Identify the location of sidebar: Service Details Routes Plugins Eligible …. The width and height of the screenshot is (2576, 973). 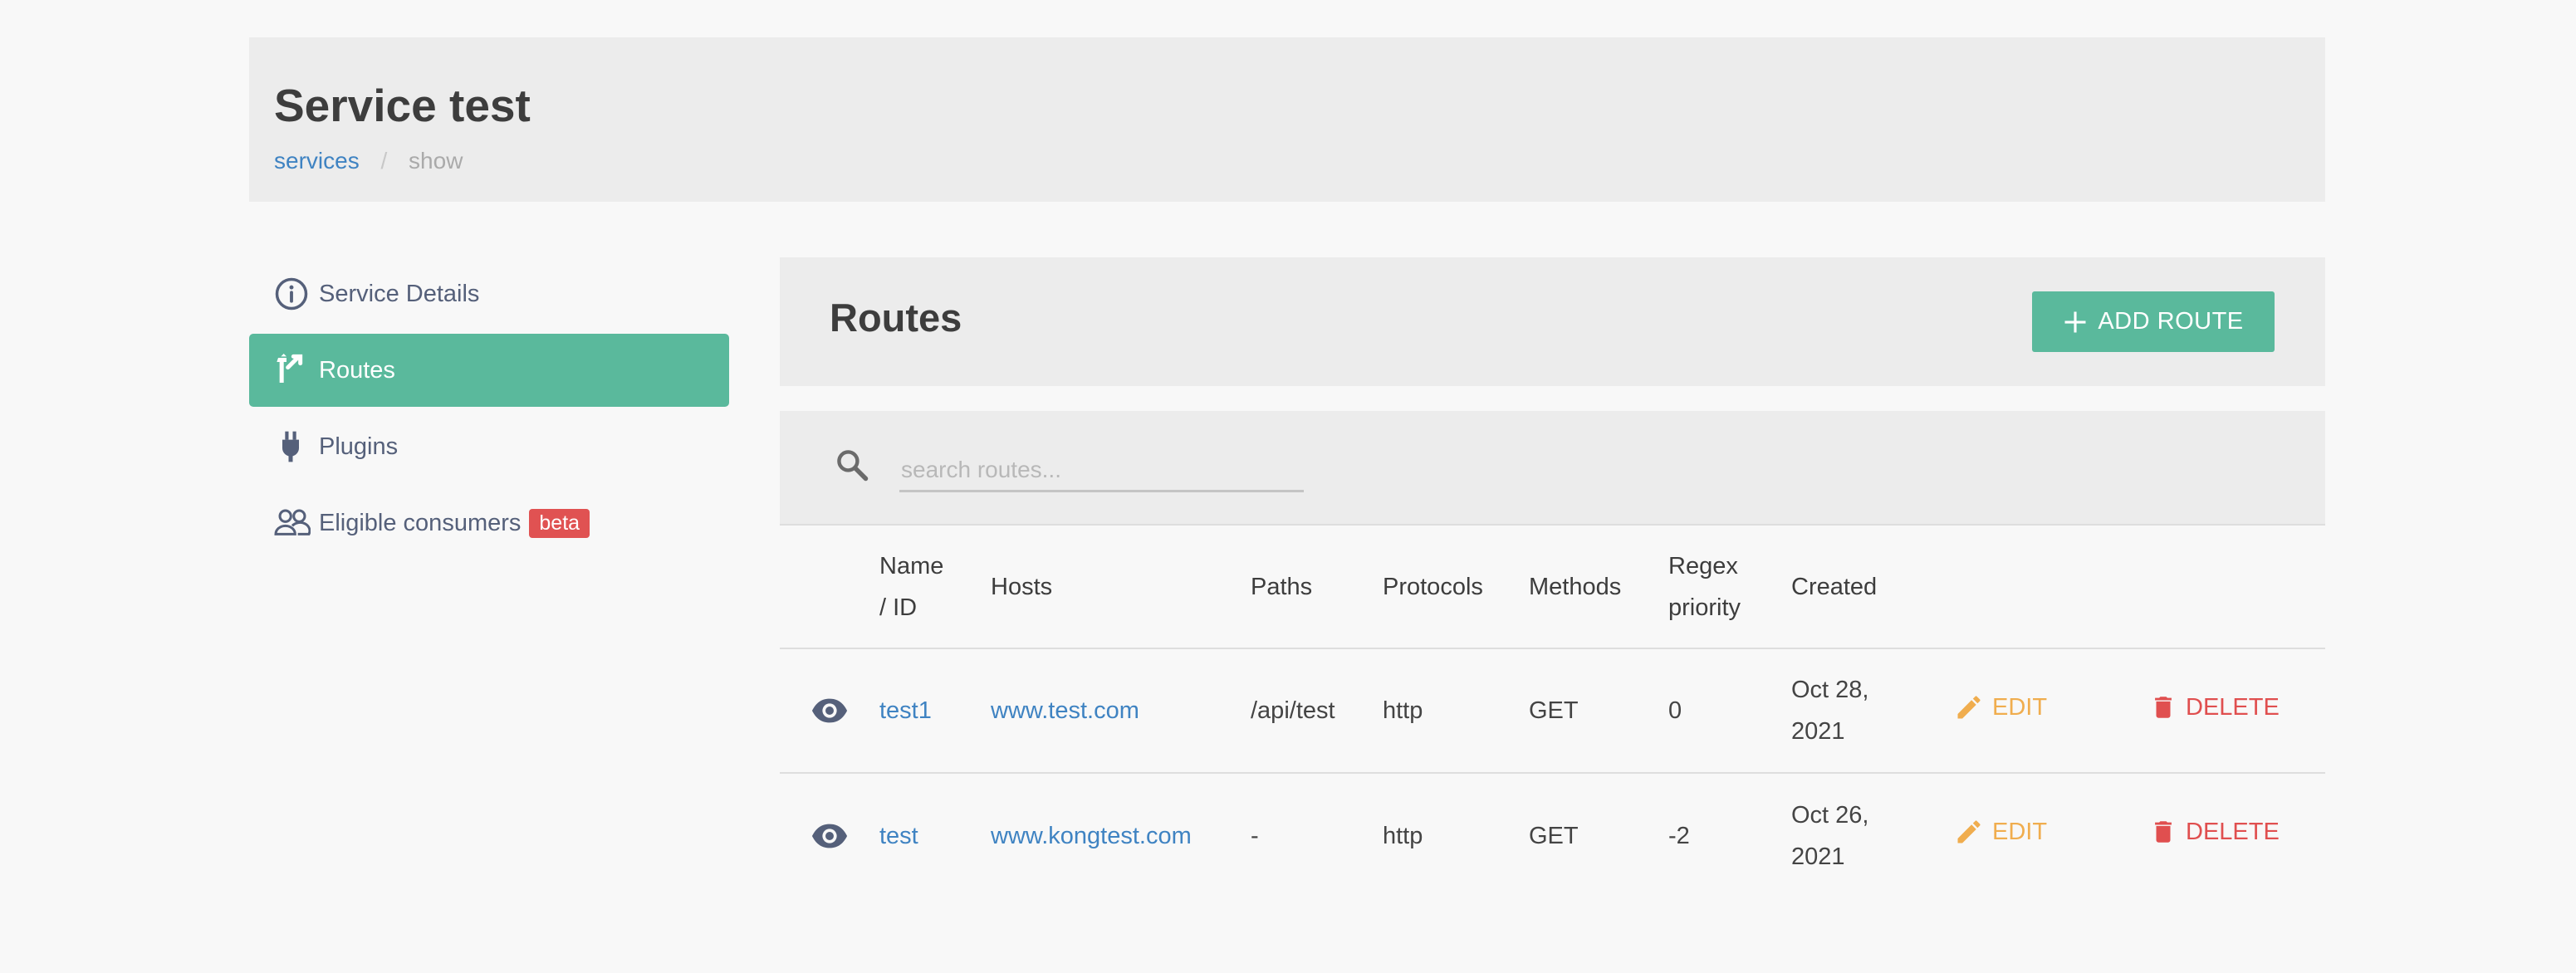
(489, 410).